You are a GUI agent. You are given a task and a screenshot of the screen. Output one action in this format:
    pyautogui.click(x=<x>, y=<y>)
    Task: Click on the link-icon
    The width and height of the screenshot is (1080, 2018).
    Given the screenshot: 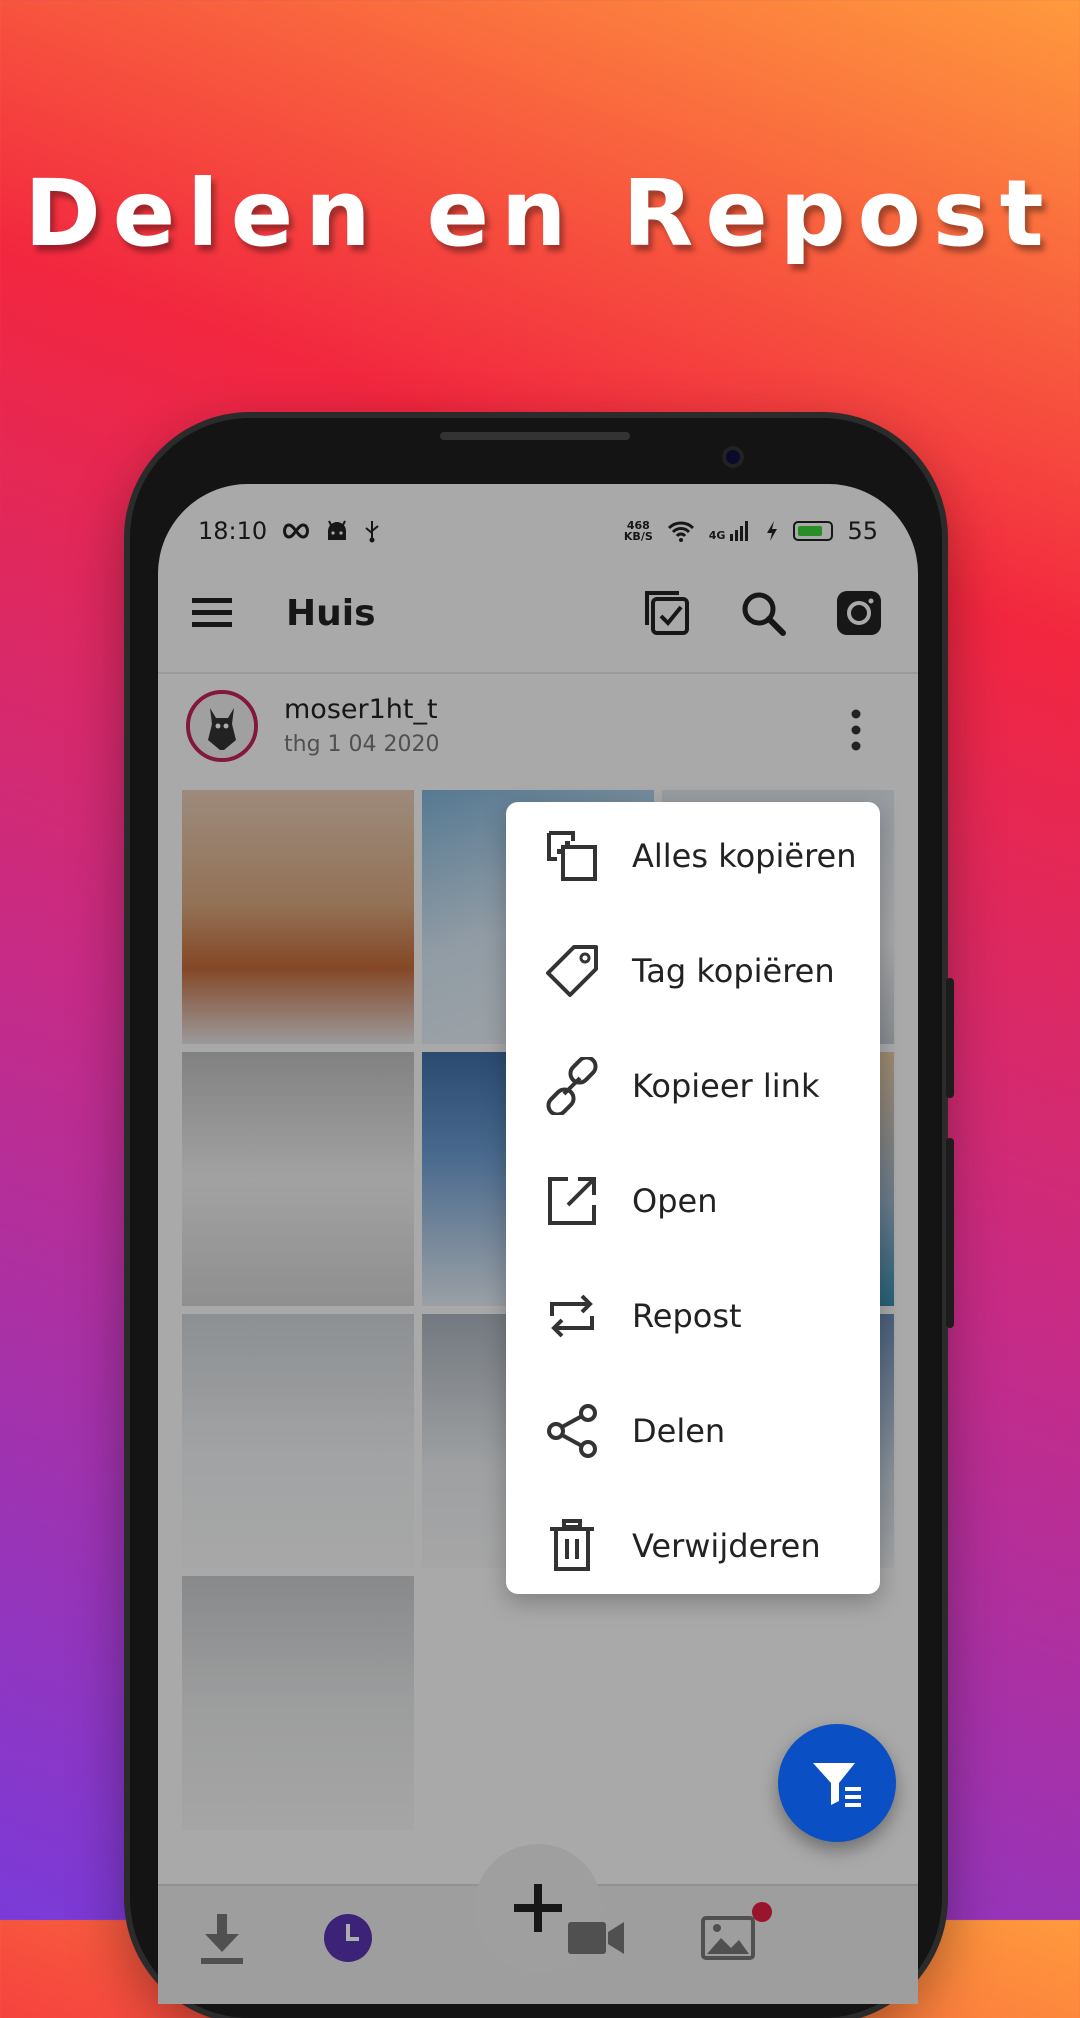 What is the action you would take?
    pyautogui.click(x=572, y=1085)
    